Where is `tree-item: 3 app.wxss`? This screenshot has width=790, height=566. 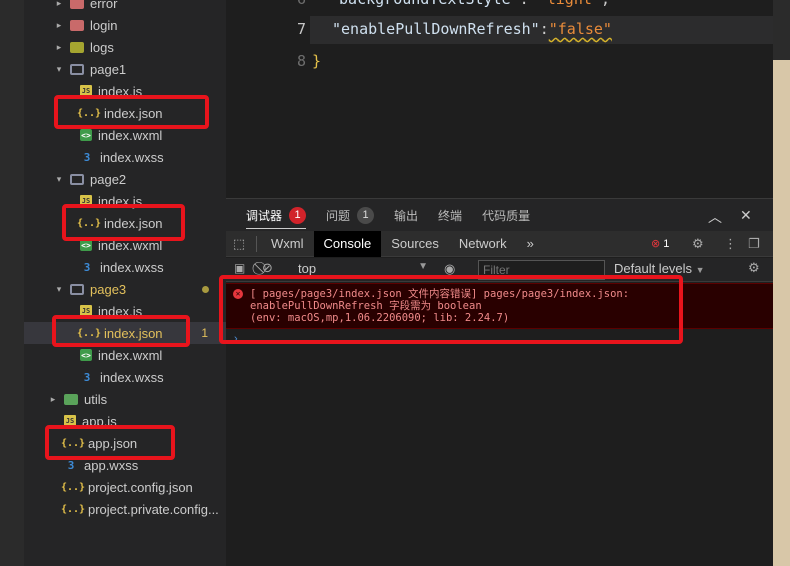
tree-item: 3 app.wxss is located at coordinates (125, 465).